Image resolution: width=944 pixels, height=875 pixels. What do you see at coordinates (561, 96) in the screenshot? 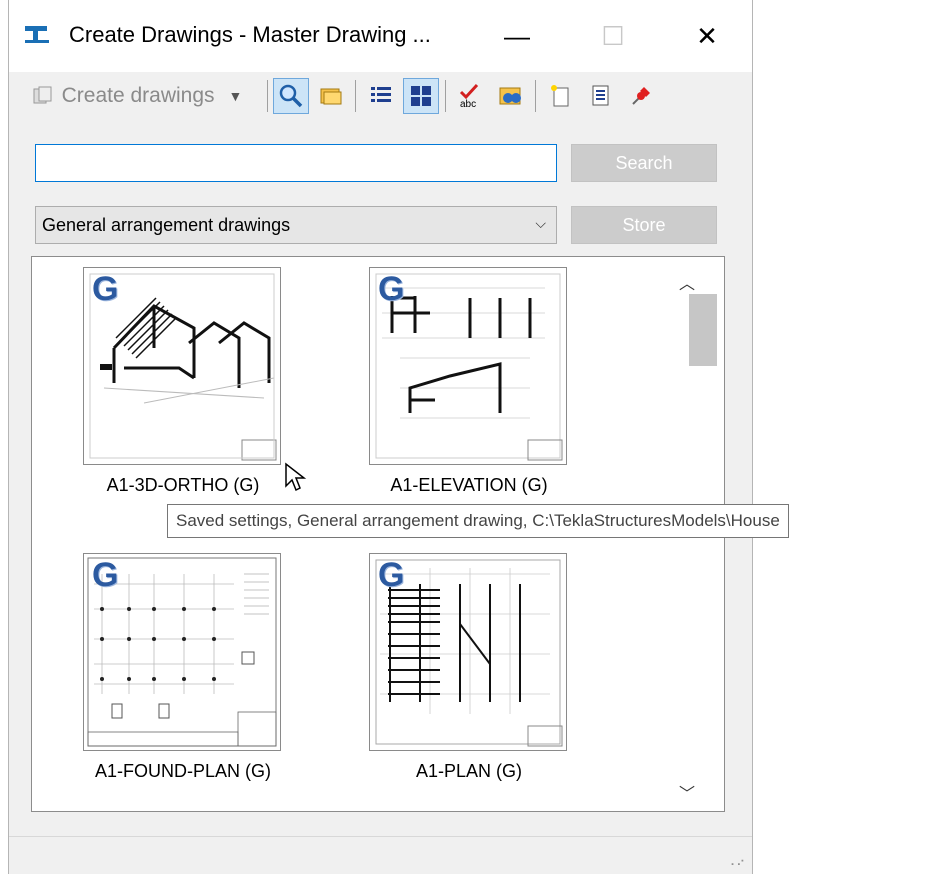
I see `new-drawing-icon` at bounding box center [561, 96].